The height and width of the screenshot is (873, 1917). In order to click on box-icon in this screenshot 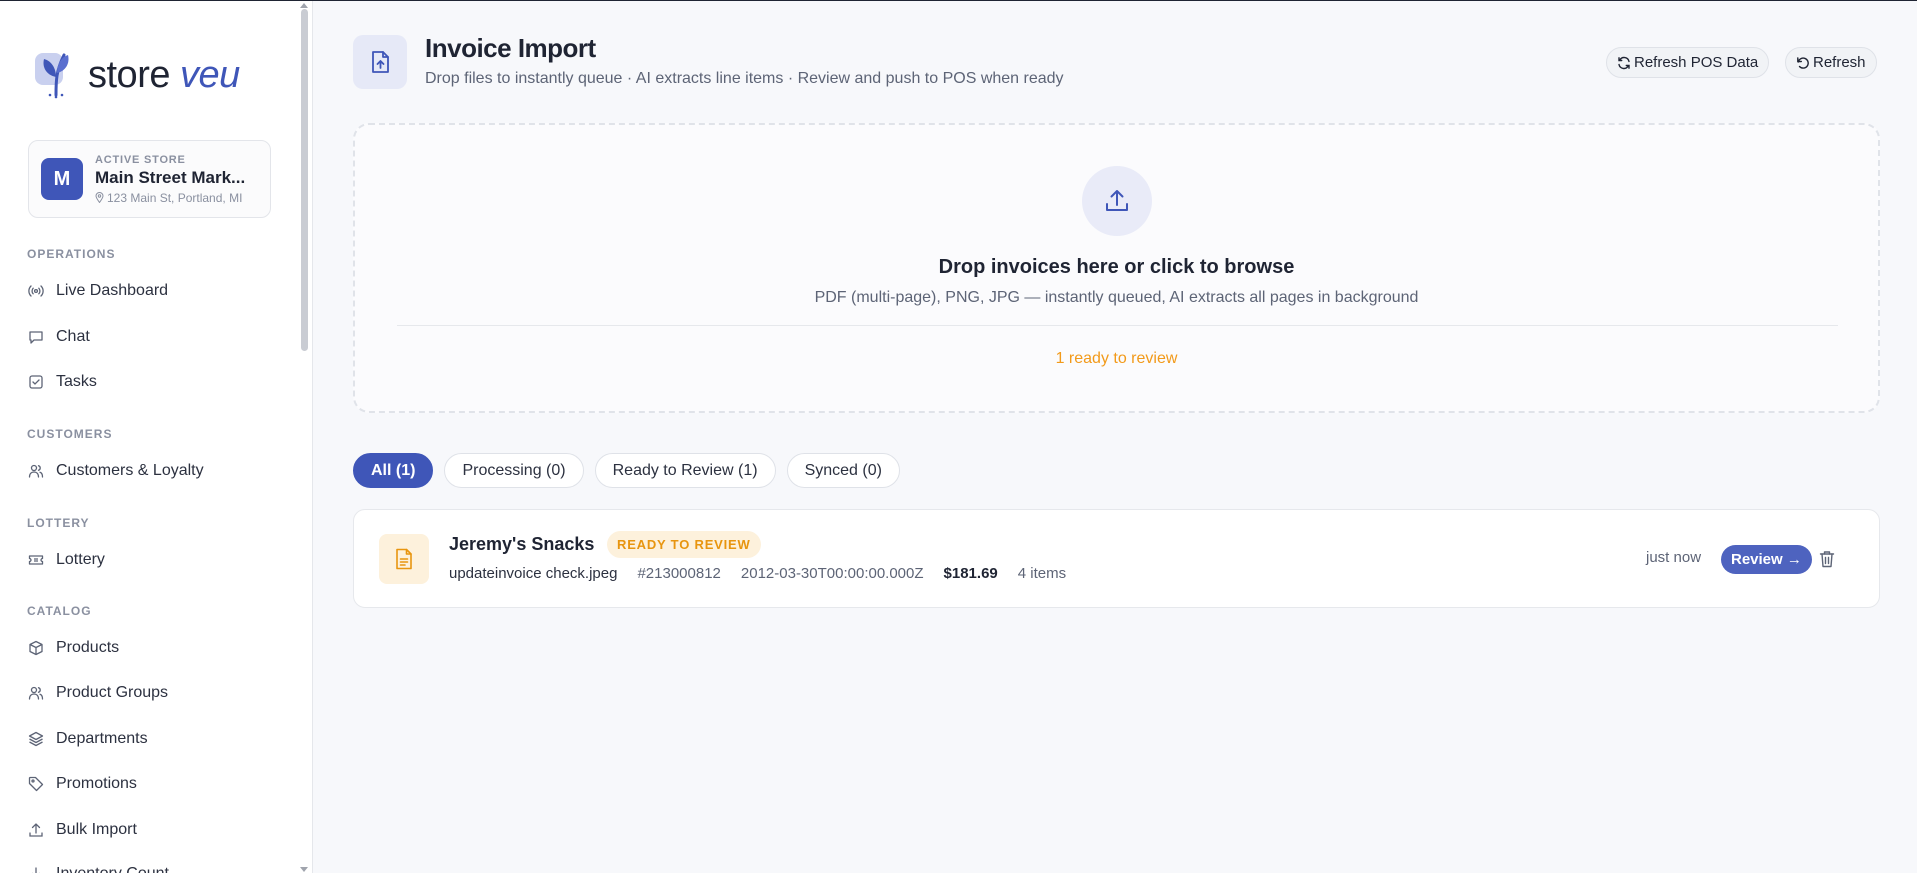, I will do `click(36, 648)`.